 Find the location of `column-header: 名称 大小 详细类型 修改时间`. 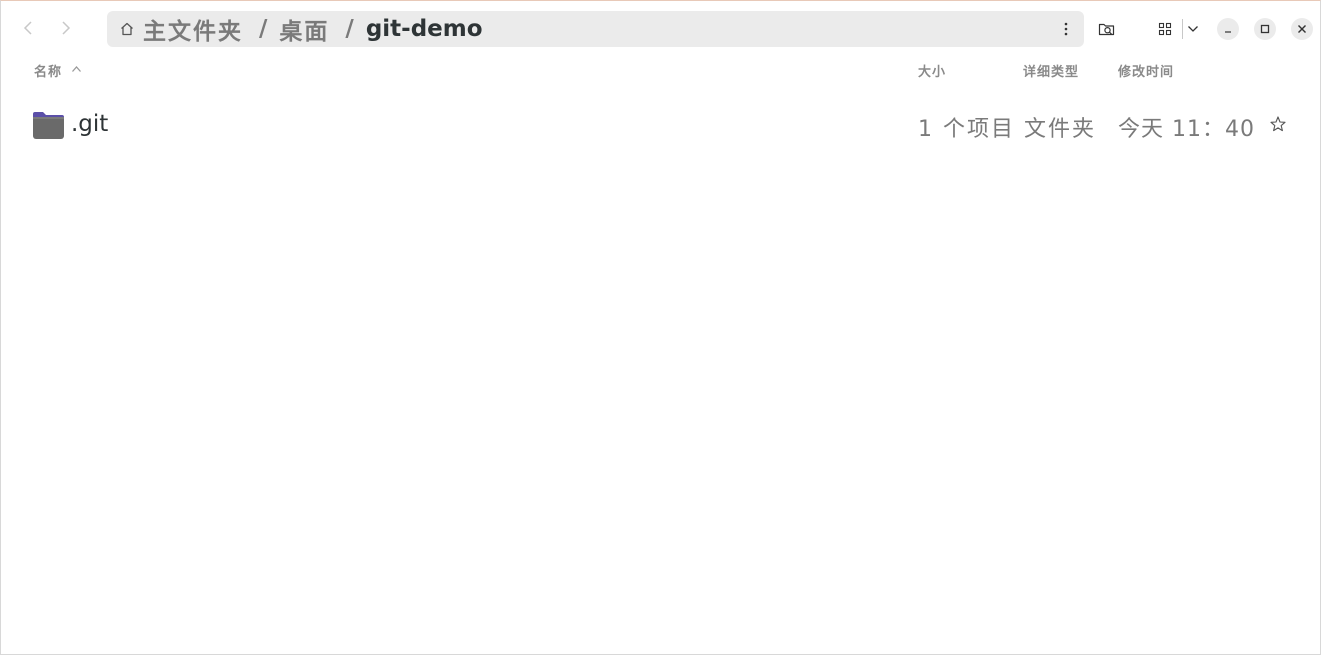

column-header: 名称 大小 详细类型 修改时间 is located at coordinates (660, 71).